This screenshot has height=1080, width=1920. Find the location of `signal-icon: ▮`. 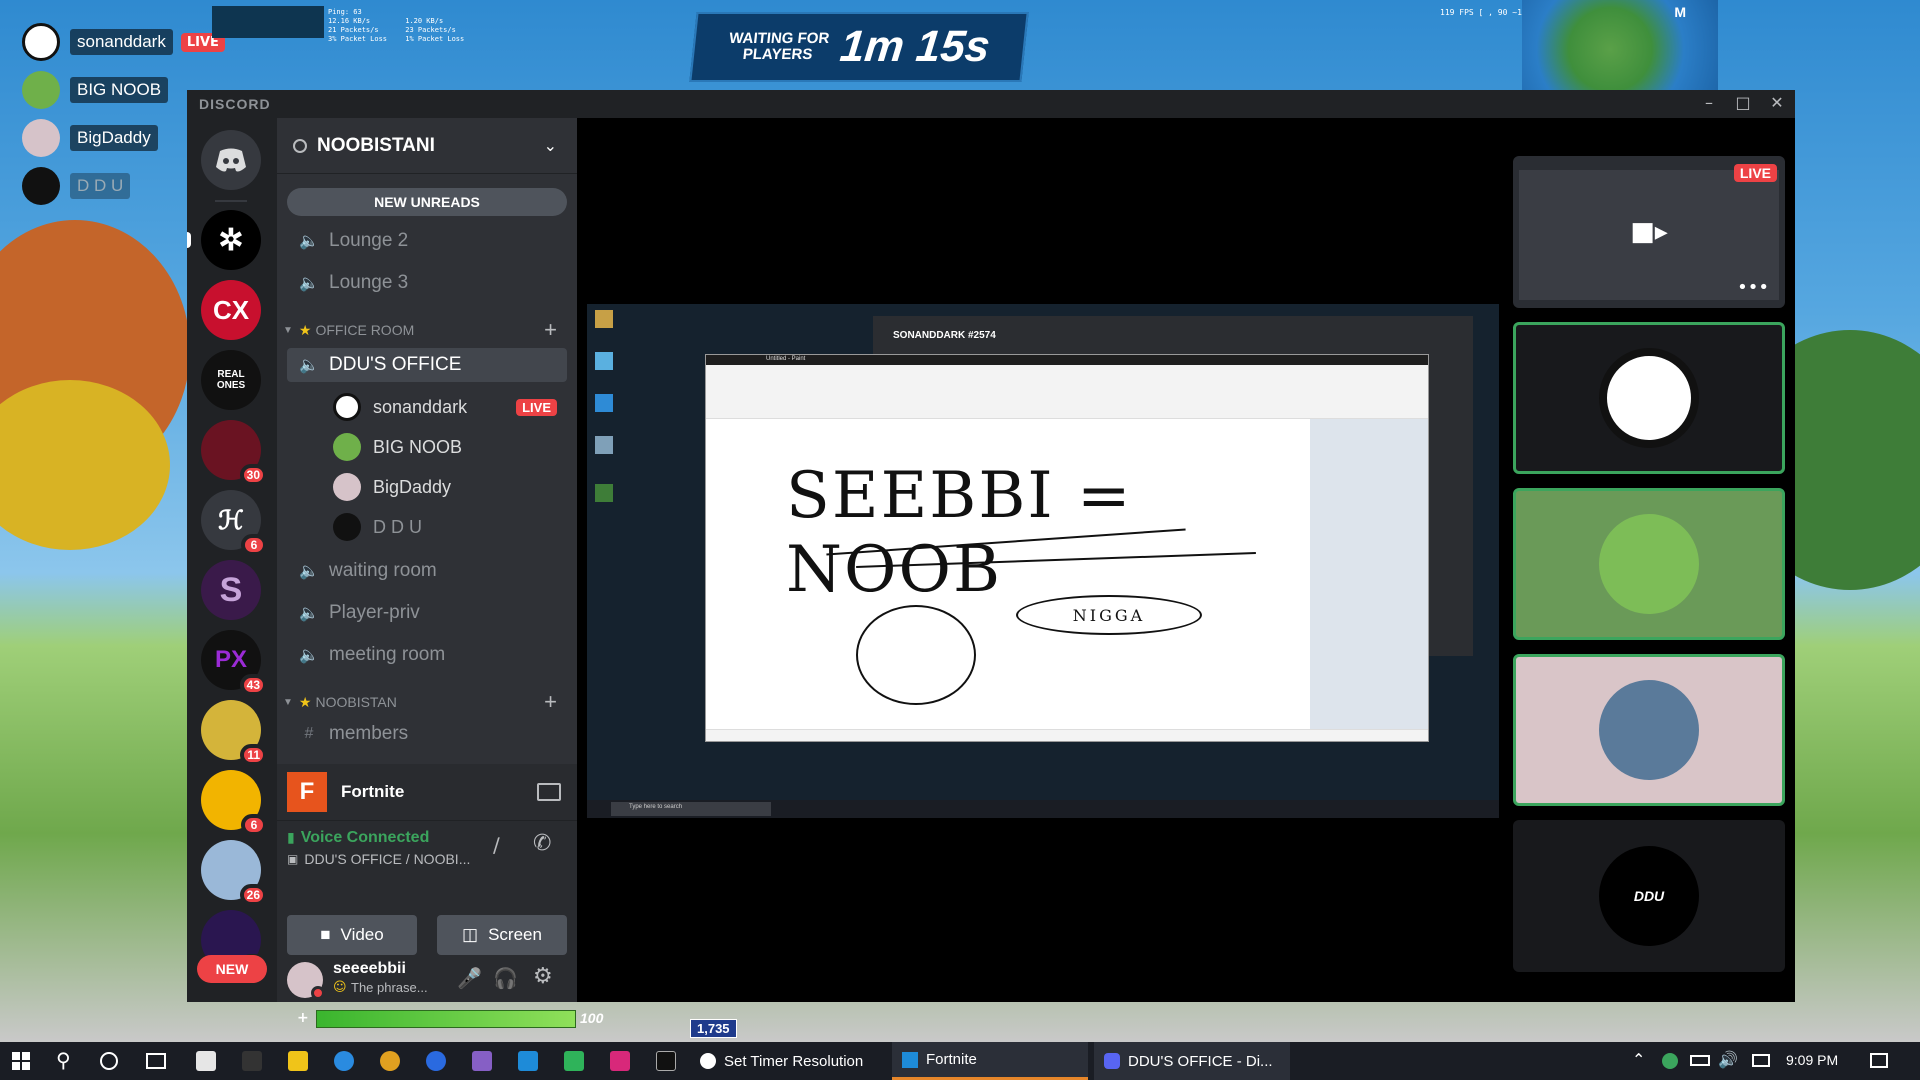

signal-icon: ▮ is located at coordinates (291, 838).